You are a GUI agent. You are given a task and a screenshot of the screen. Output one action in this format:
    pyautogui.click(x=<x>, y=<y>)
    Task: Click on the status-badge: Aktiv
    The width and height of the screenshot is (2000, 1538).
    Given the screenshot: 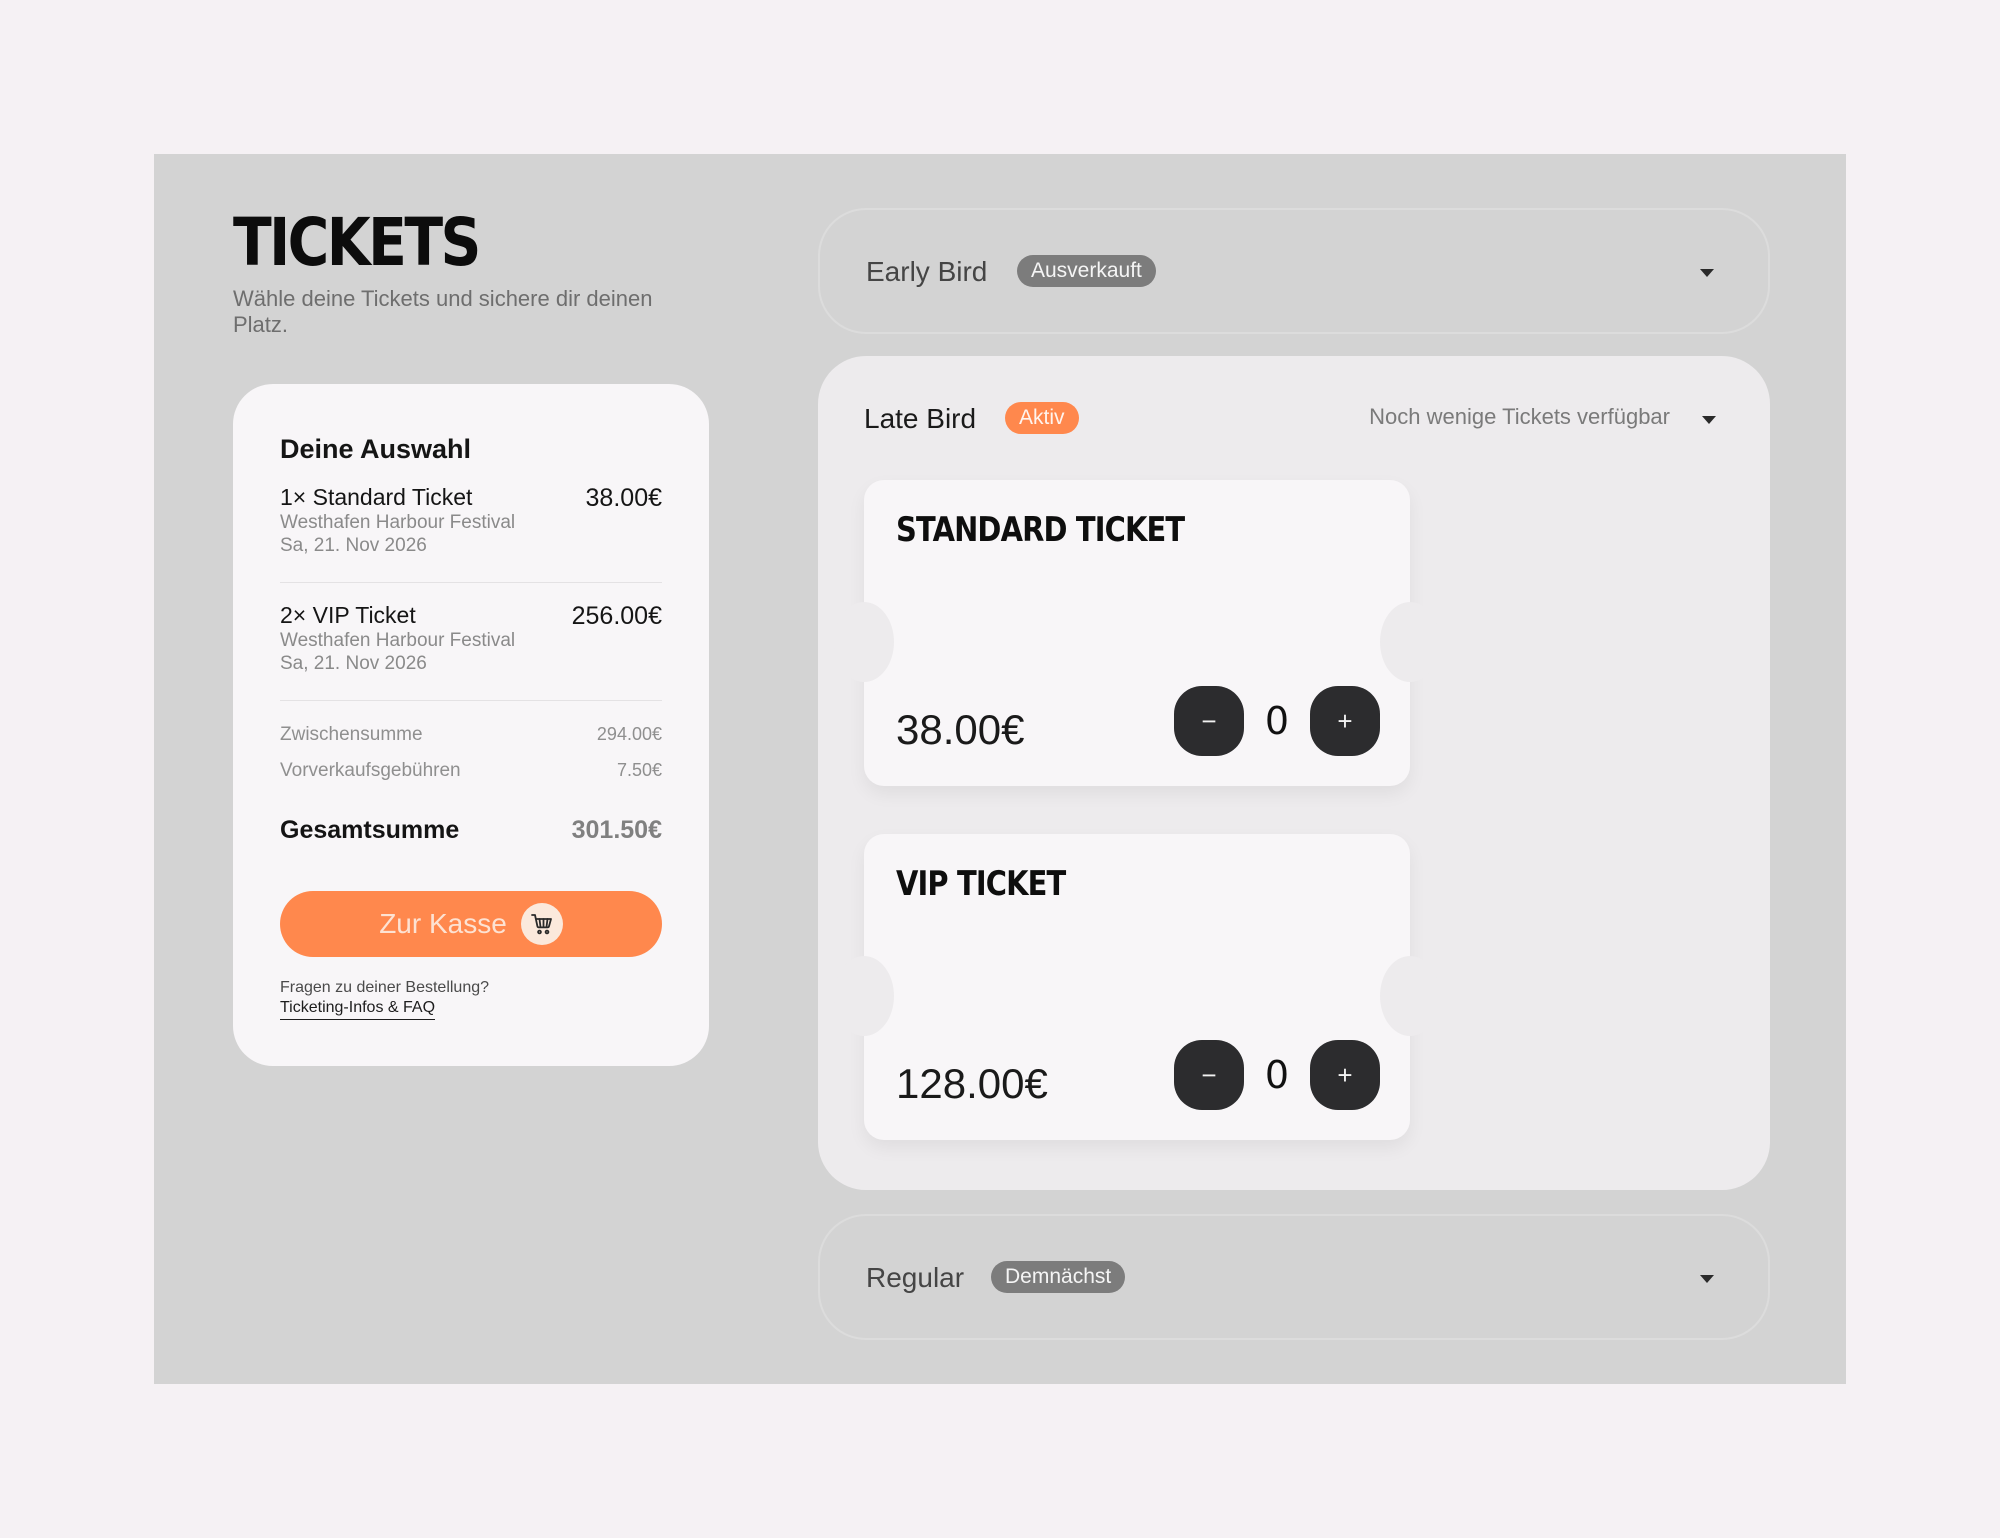 What is the action you would take?
    pyautogui.click(x=1042, y=418)
    